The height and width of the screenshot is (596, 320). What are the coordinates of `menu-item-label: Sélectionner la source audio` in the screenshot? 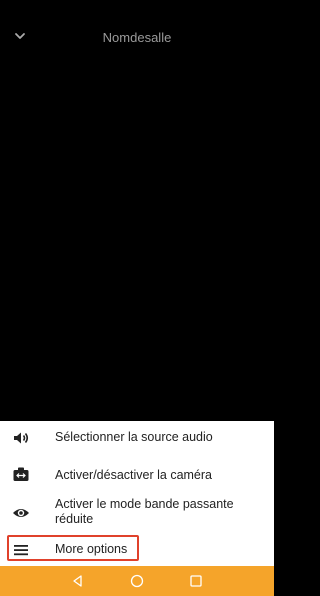 It's located at (134, 437).